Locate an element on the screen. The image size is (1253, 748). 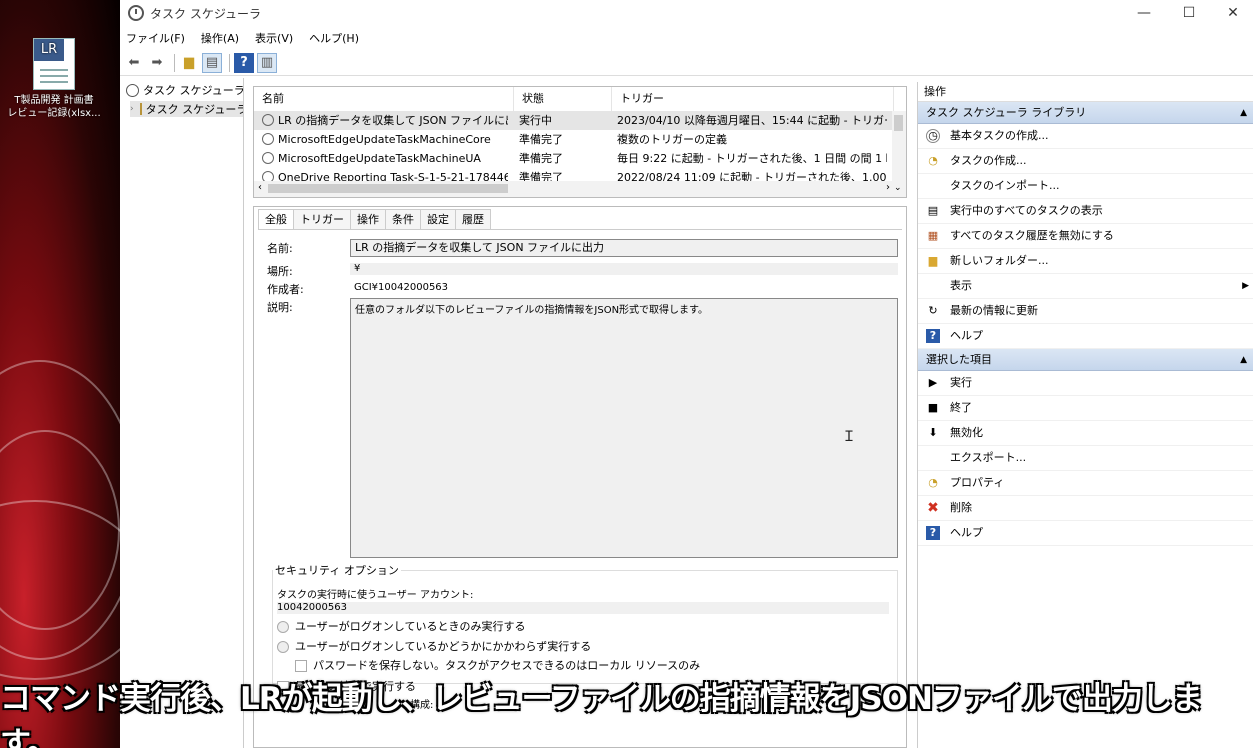
action-delete: ✖ 削除 is located at coordinates (1085, 508).